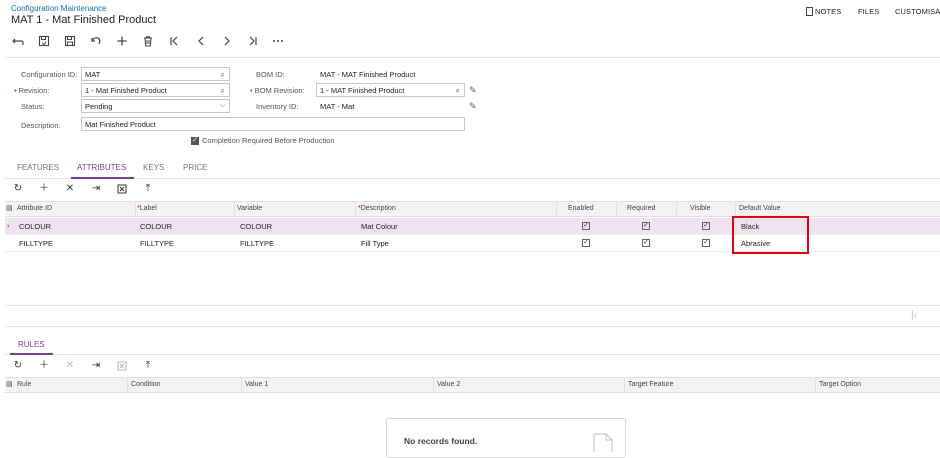  I want to click on col-label: *Label, so click(147, 208).